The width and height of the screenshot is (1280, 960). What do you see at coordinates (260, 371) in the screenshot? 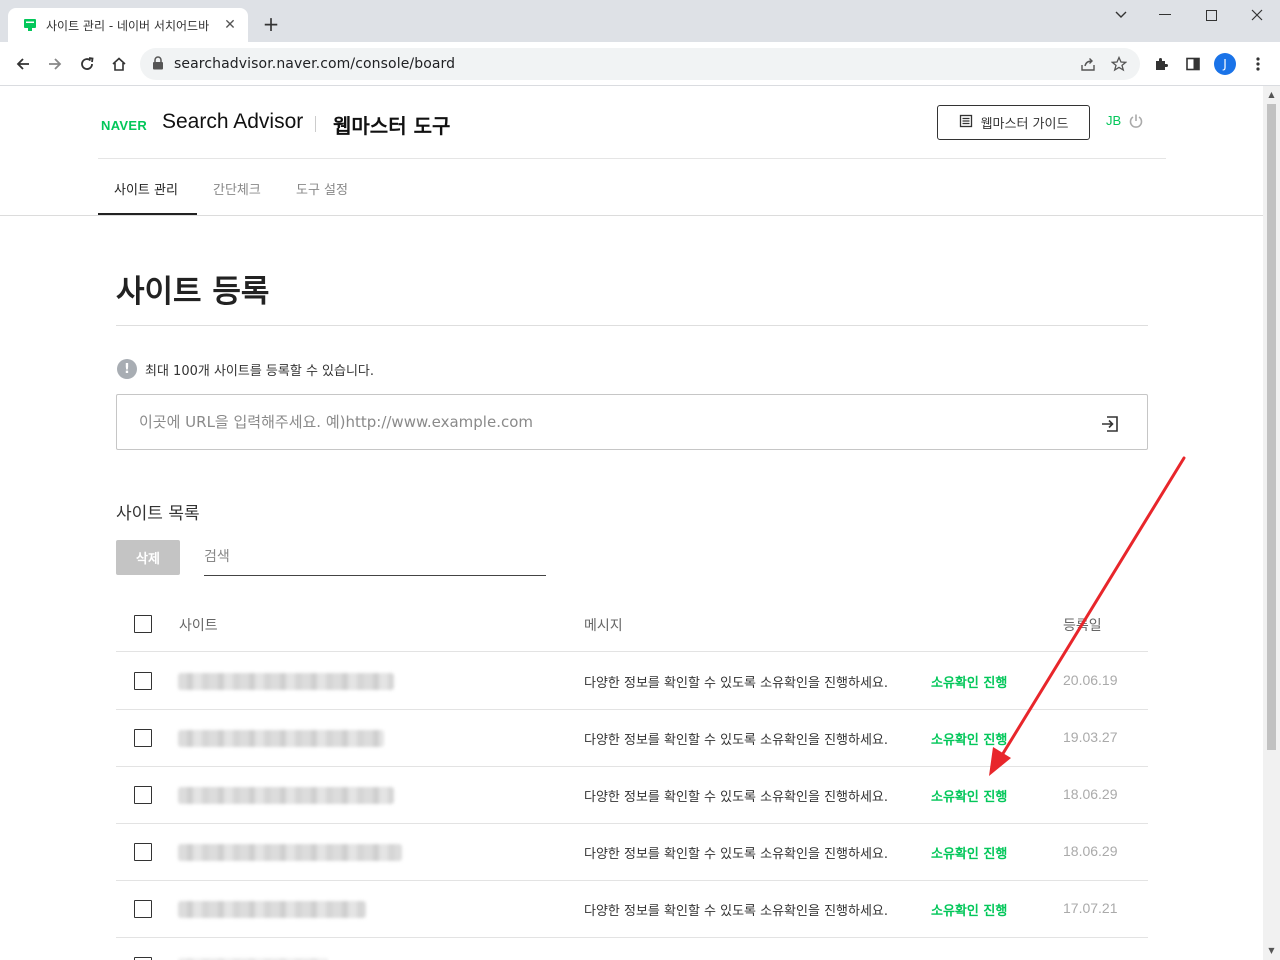
I see `info-text: 최대 100개 사이트를 등록할 수 있습니다.` at bounding box center [260, 371].